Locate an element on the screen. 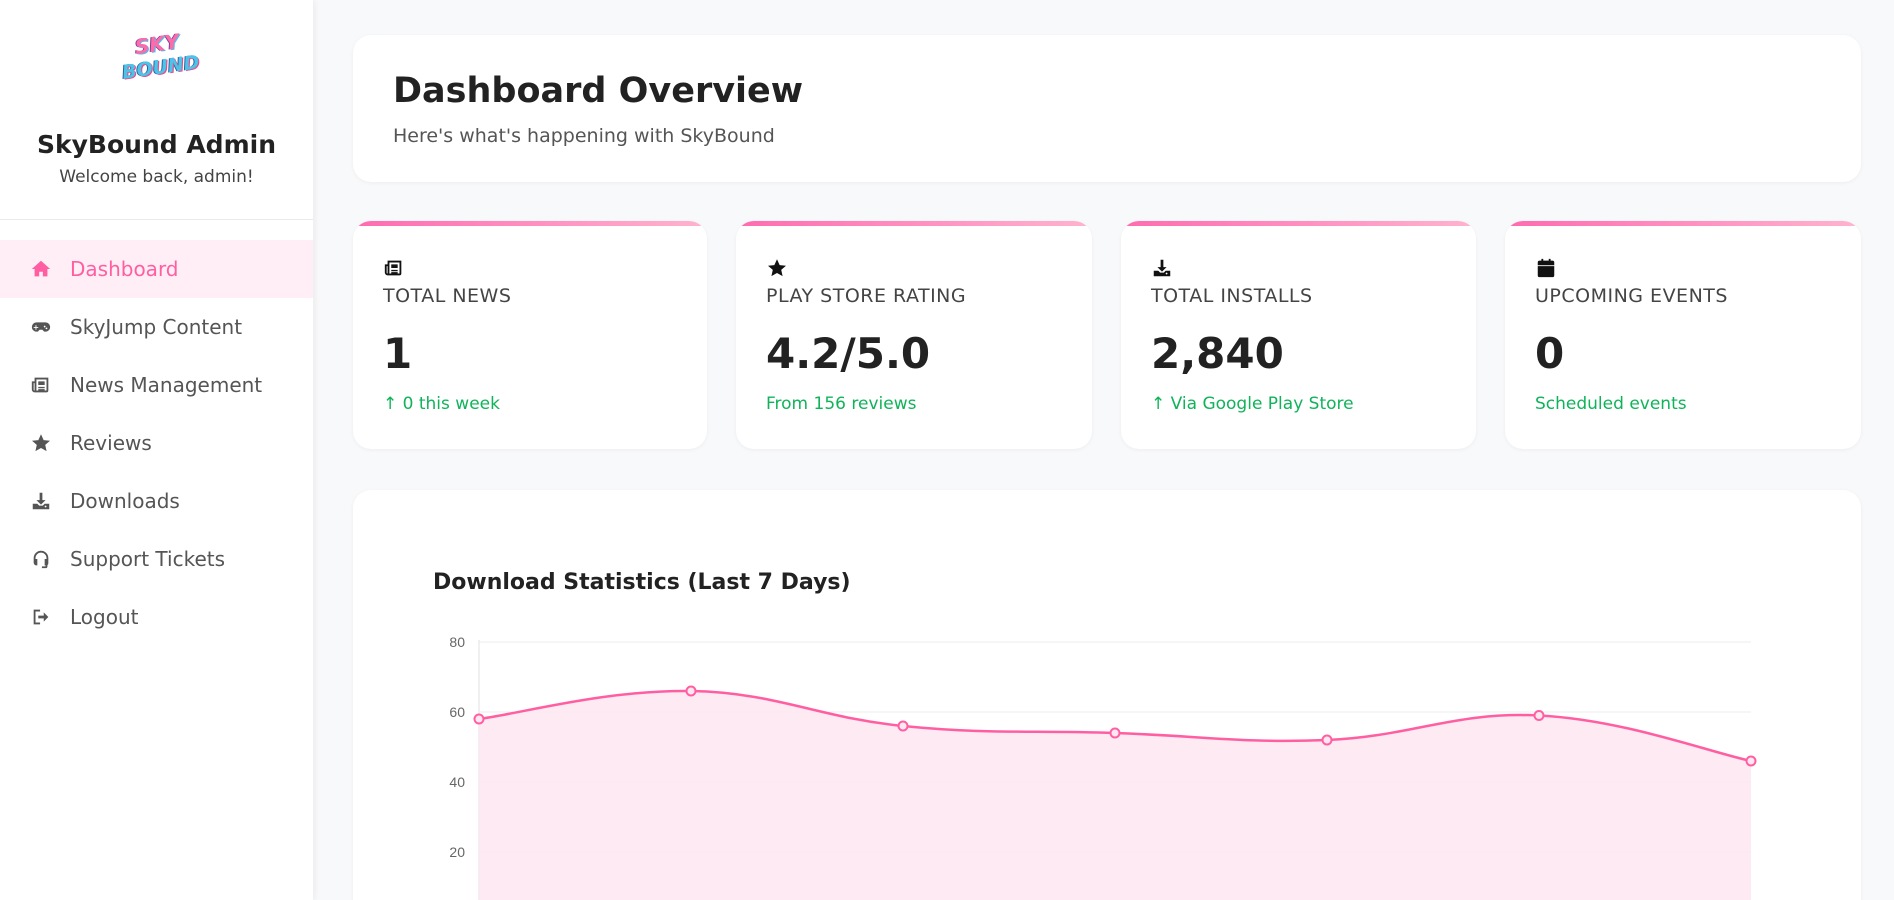 This screenshot has width=1894, height=900. page-title: Dashboard Overview is located at coordinates (598, 91).